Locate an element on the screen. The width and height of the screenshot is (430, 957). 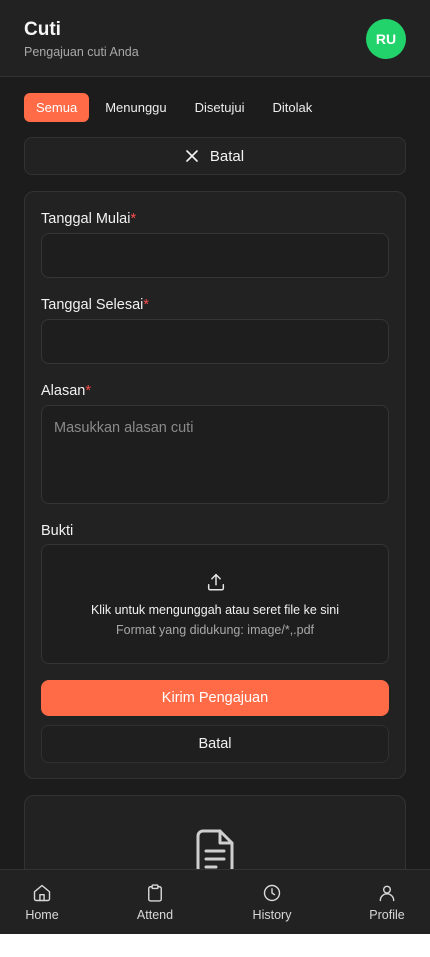
upload-formats: Format yang didukung: image/*,.pdf is located at coordinates (215, 630).